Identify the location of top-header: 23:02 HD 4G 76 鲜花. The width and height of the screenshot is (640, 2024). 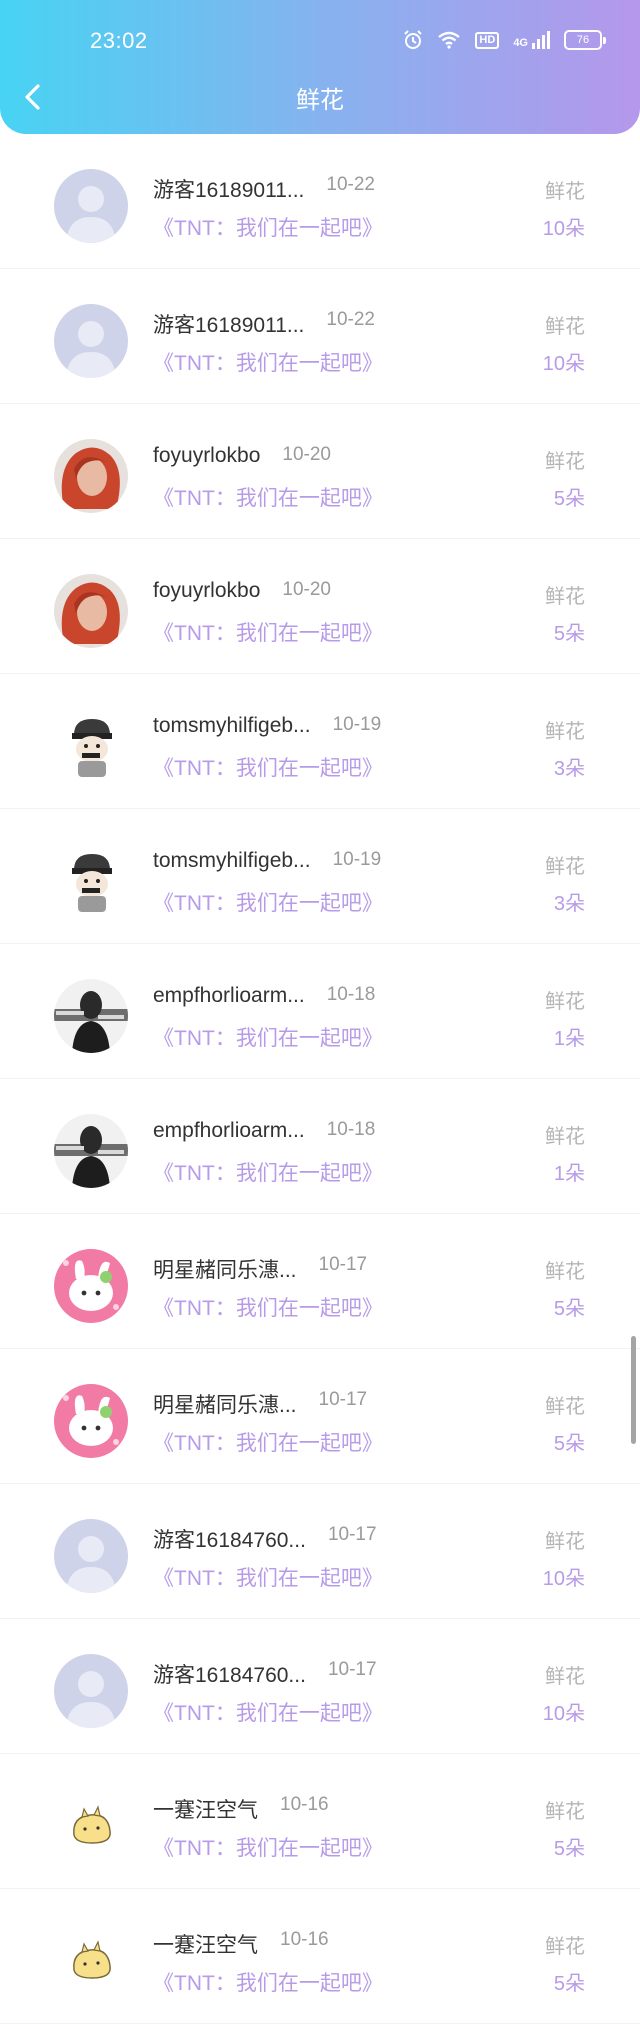
(320, 67).